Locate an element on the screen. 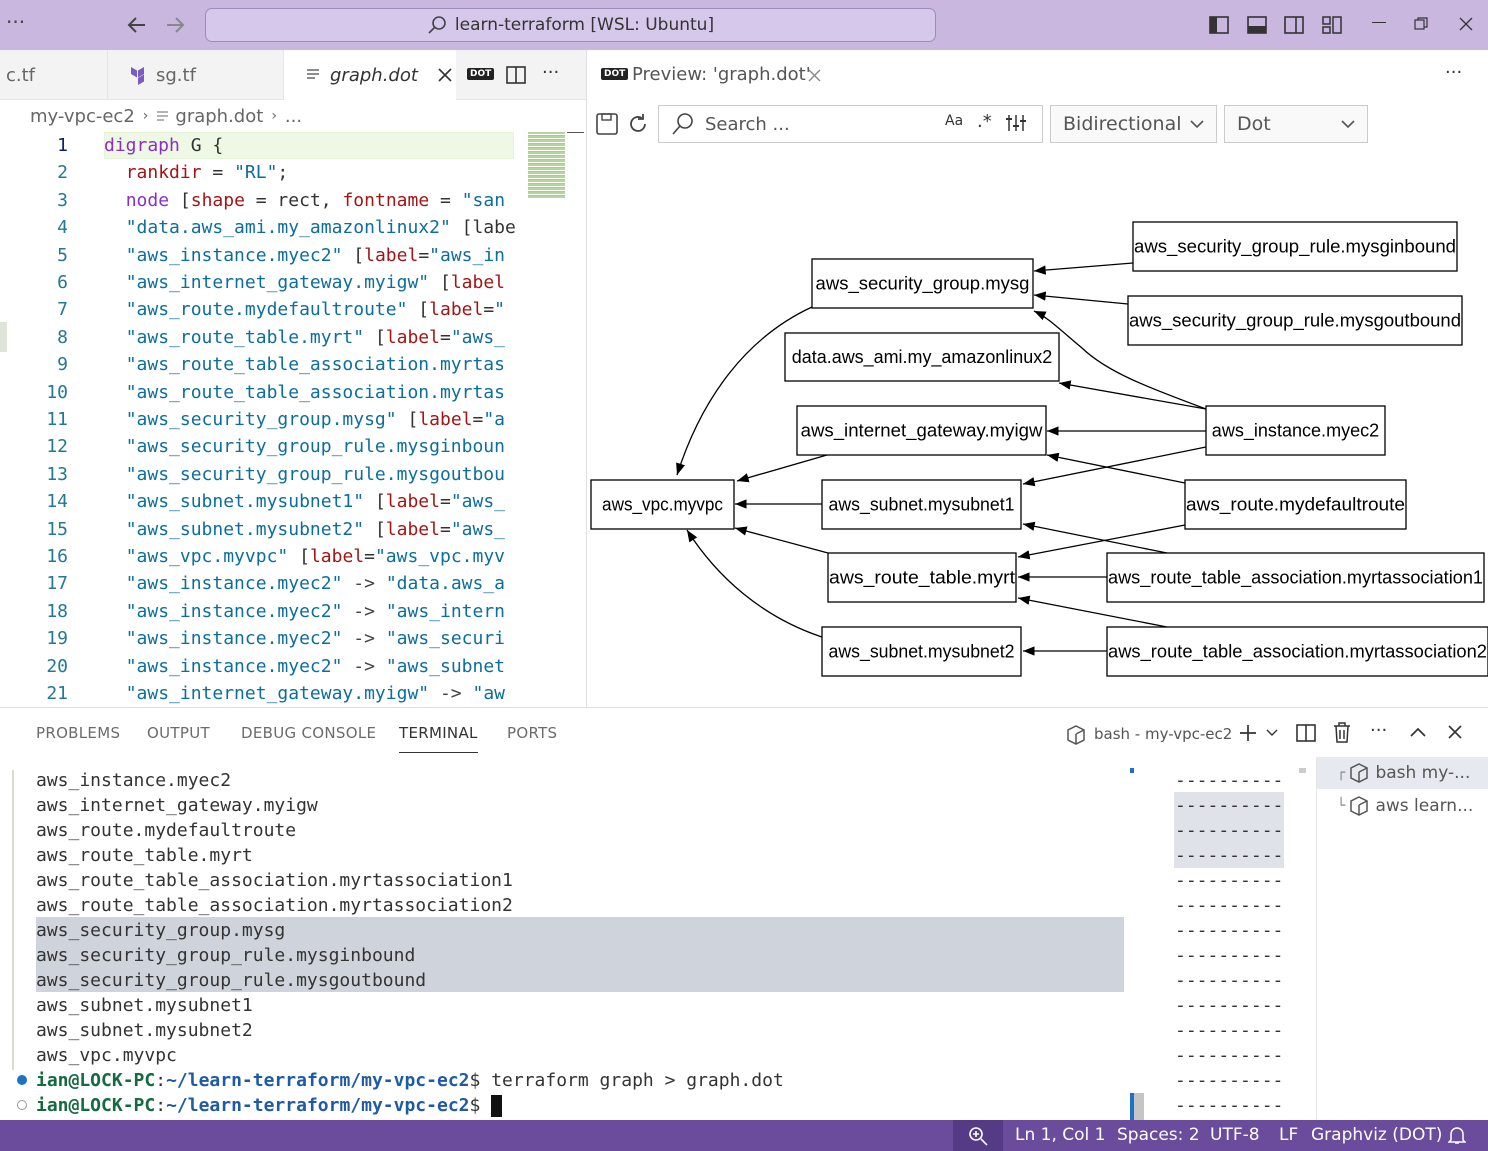  zoom-indicator is located at coordinates (978, 1135).